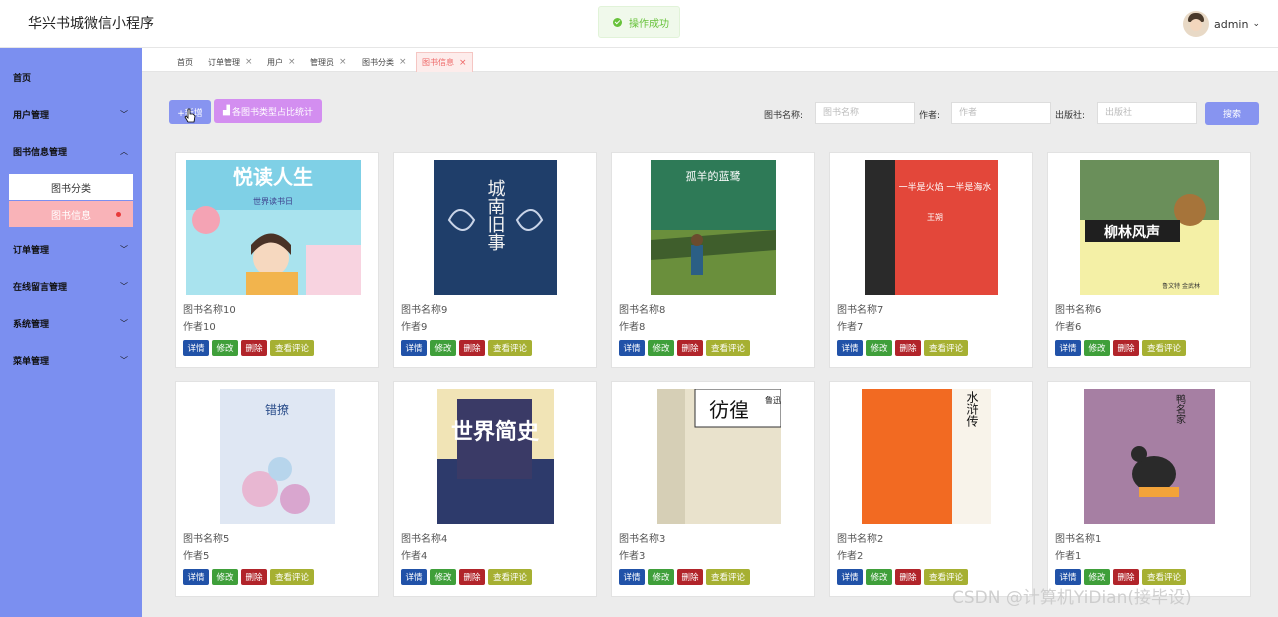 The image size is (1278, 617). I want to click on publisher-input, so click(1147, 113).